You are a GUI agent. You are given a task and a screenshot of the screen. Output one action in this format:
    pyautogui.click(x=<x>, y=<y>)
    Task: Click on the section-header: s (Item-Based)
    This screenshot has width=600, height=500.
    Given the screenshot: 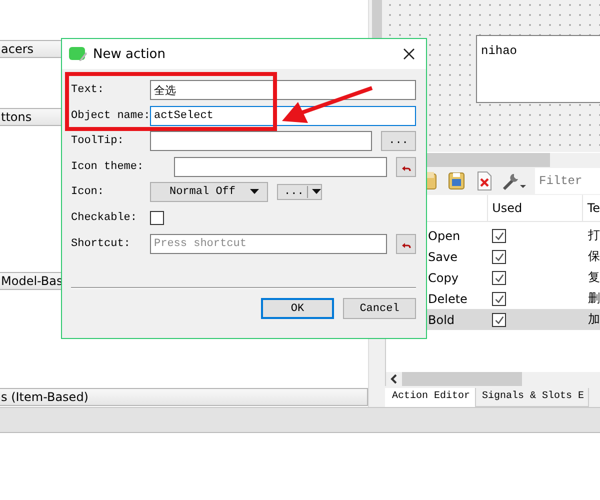 What is the action you would take?
    pyautogui.click(x=184, y=397)
    